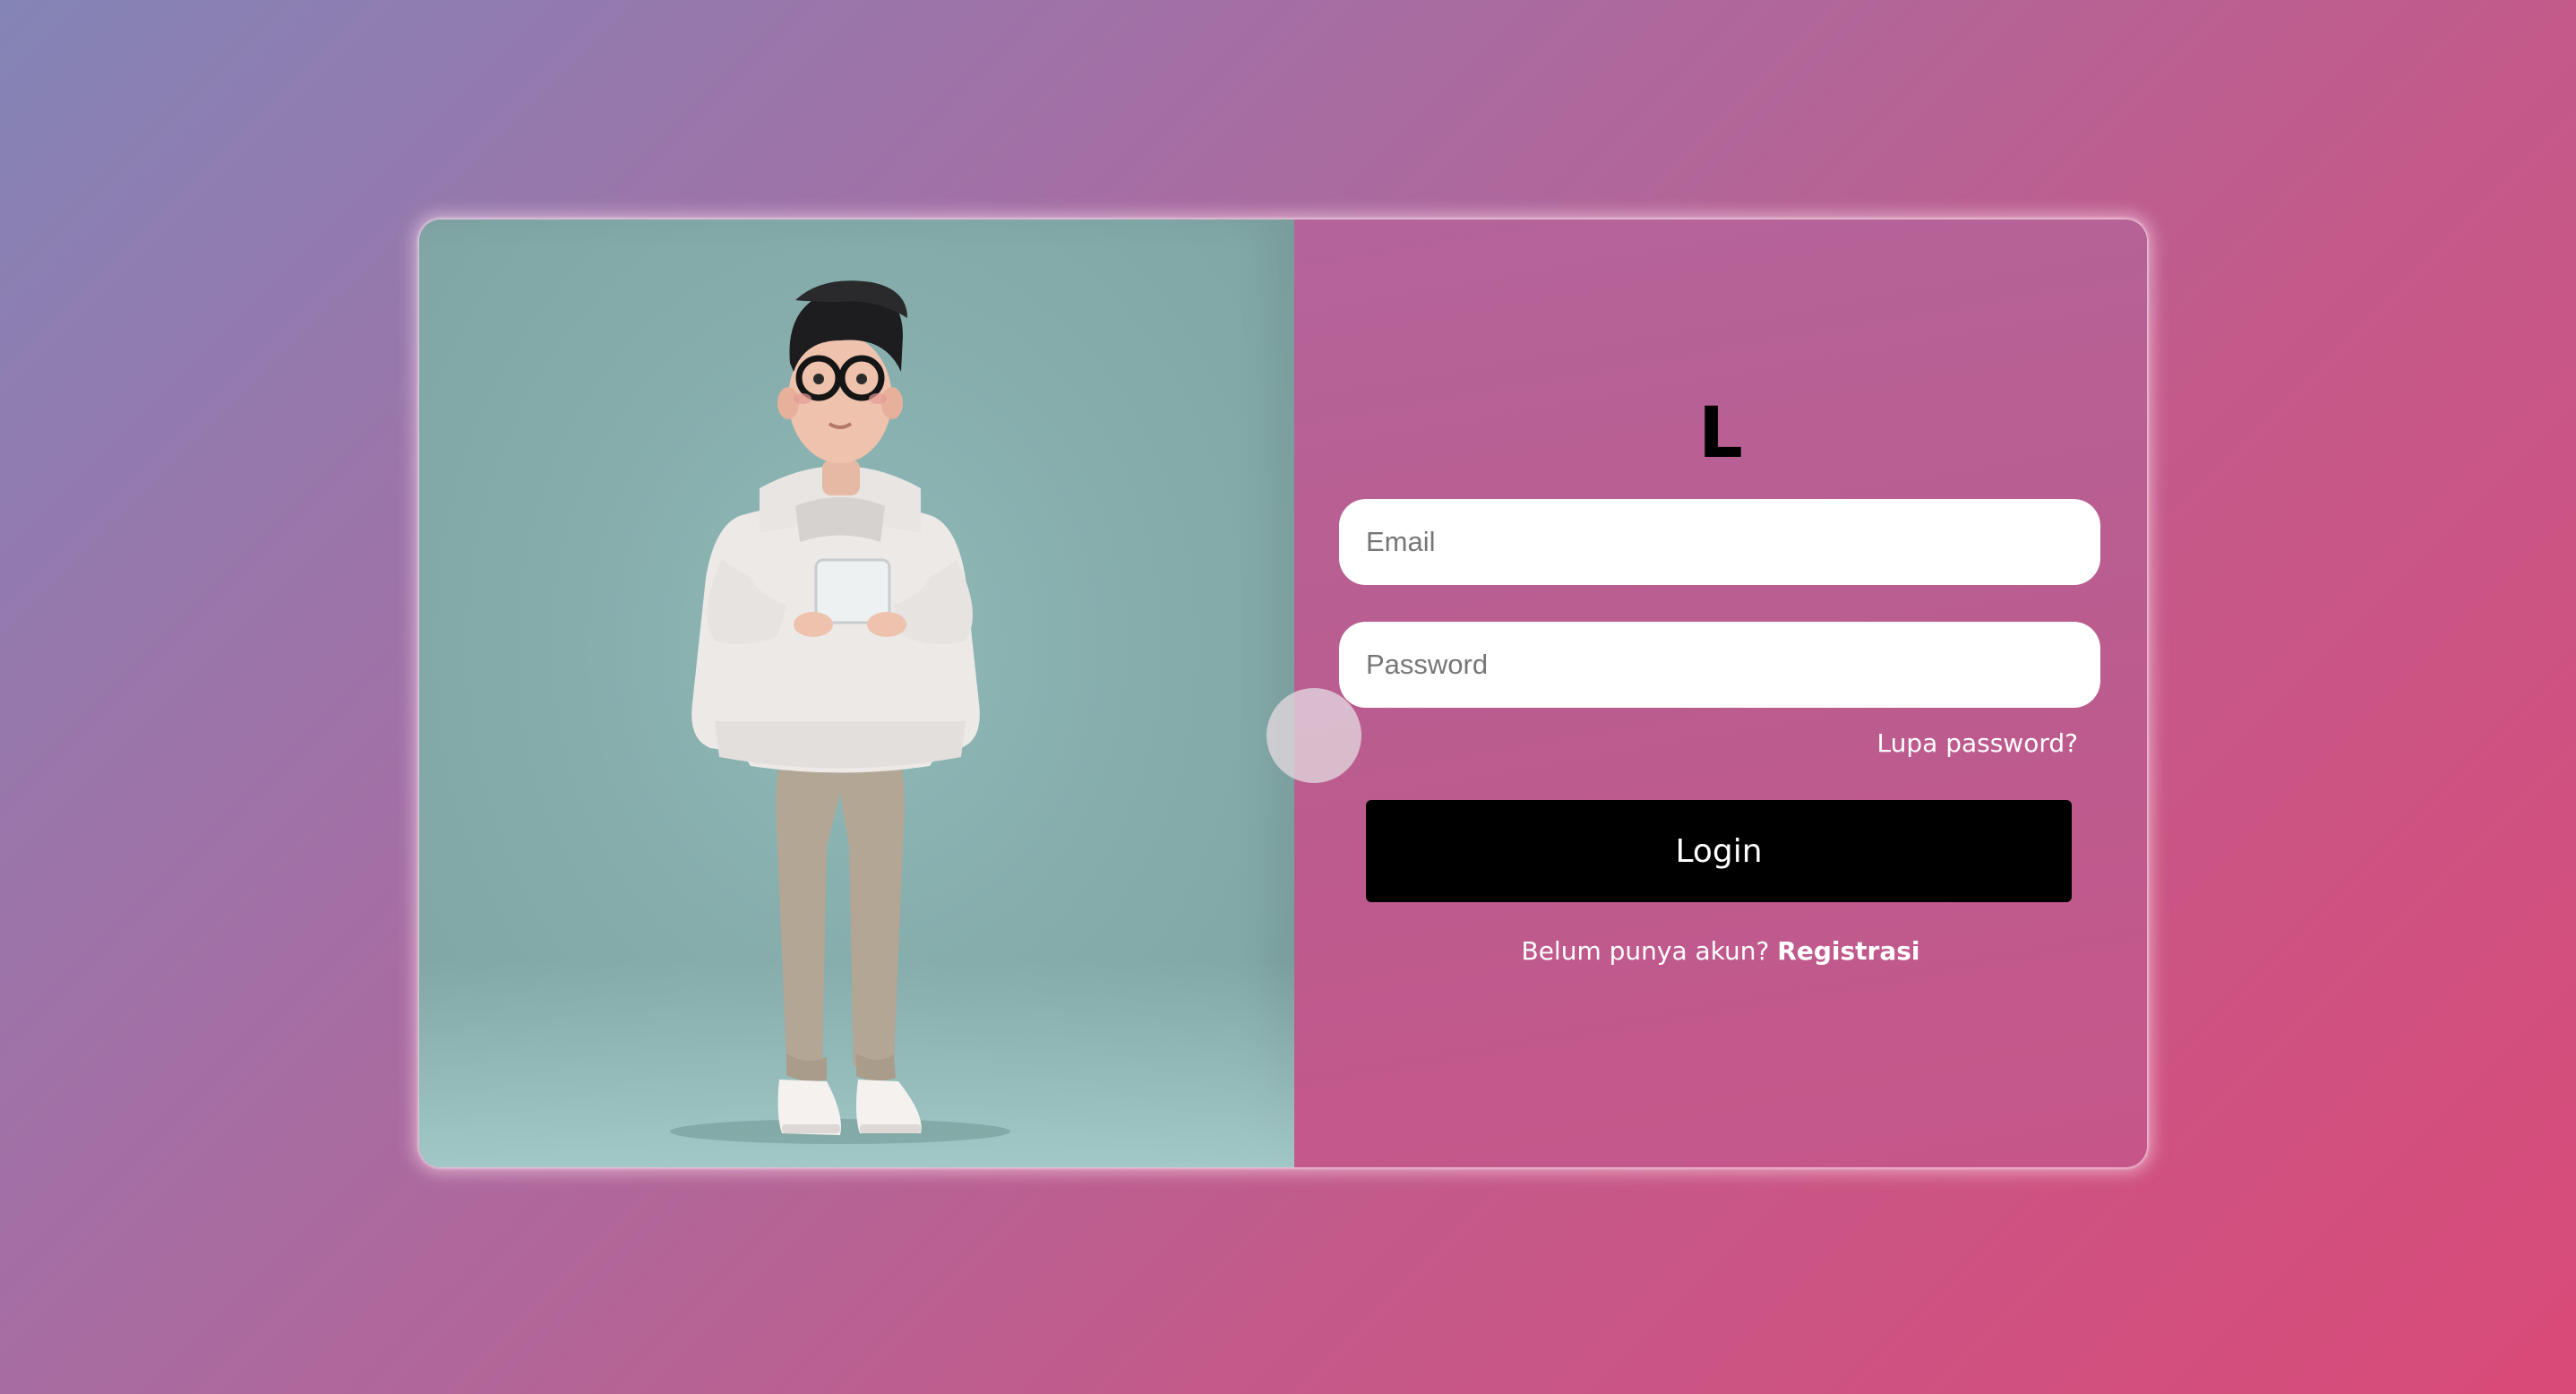  I want to click on login-button: Login, so click(1719, 851).